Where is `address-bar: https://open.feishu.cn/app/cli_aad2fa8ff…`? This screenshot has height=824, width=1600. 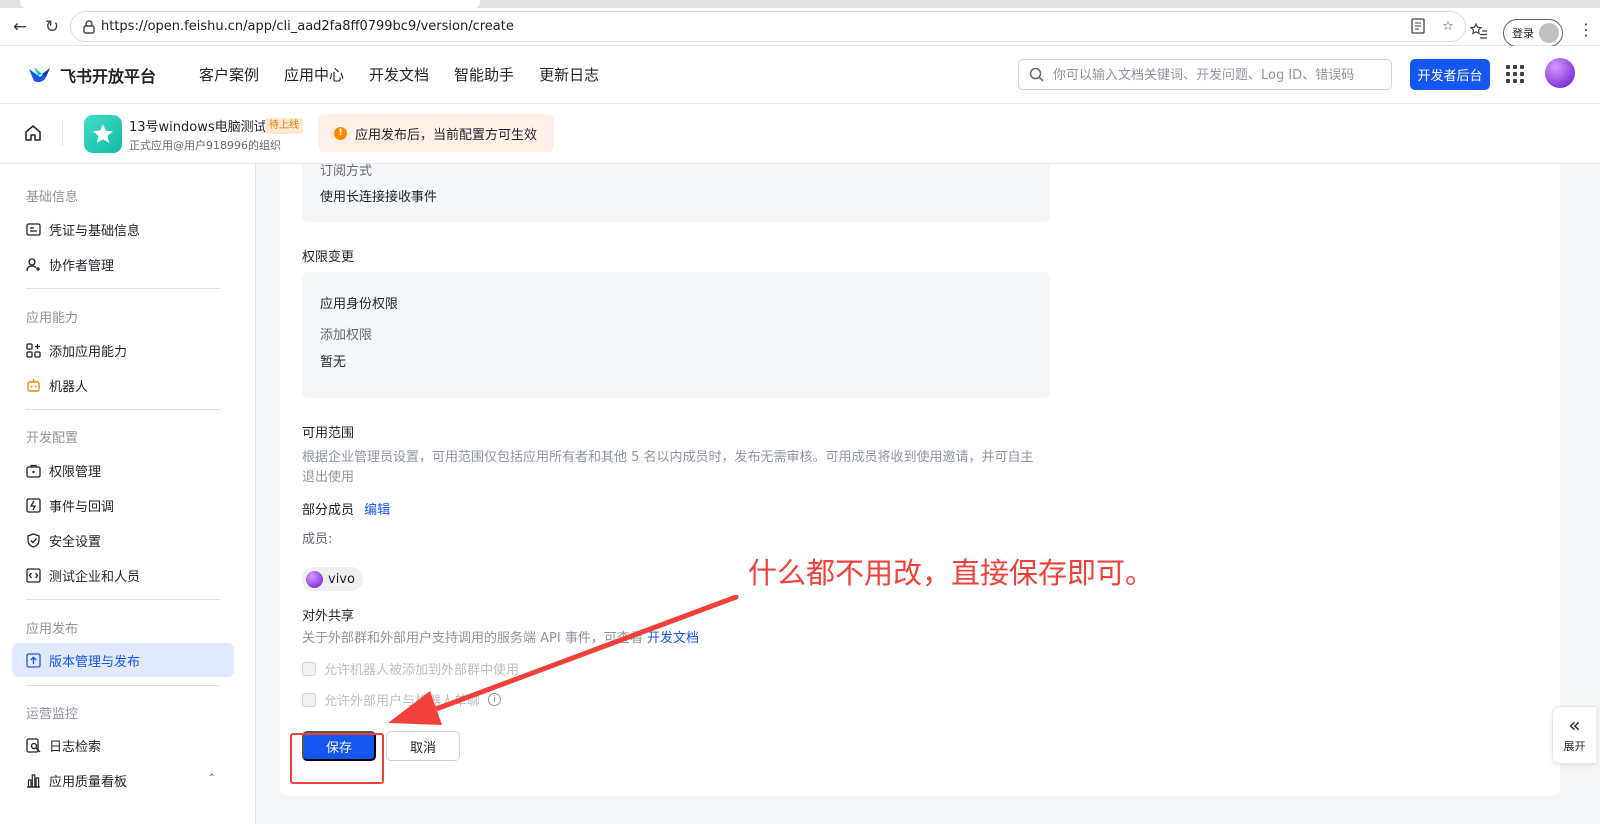 address-bar: https://open.feishu.cn/app/cli_aad2fa8ff… is located at coordinates (768, 26).